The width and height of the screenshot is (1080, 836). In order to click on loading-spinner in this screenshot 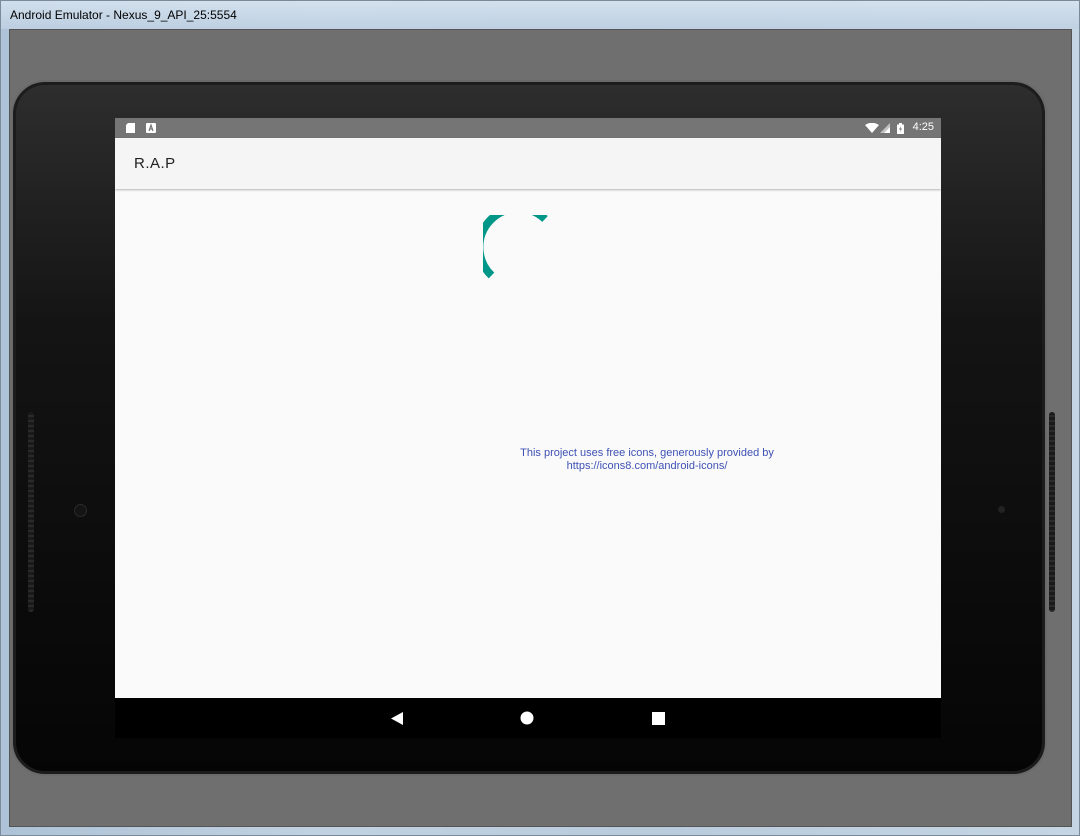, I will do `click(515, 247)`.